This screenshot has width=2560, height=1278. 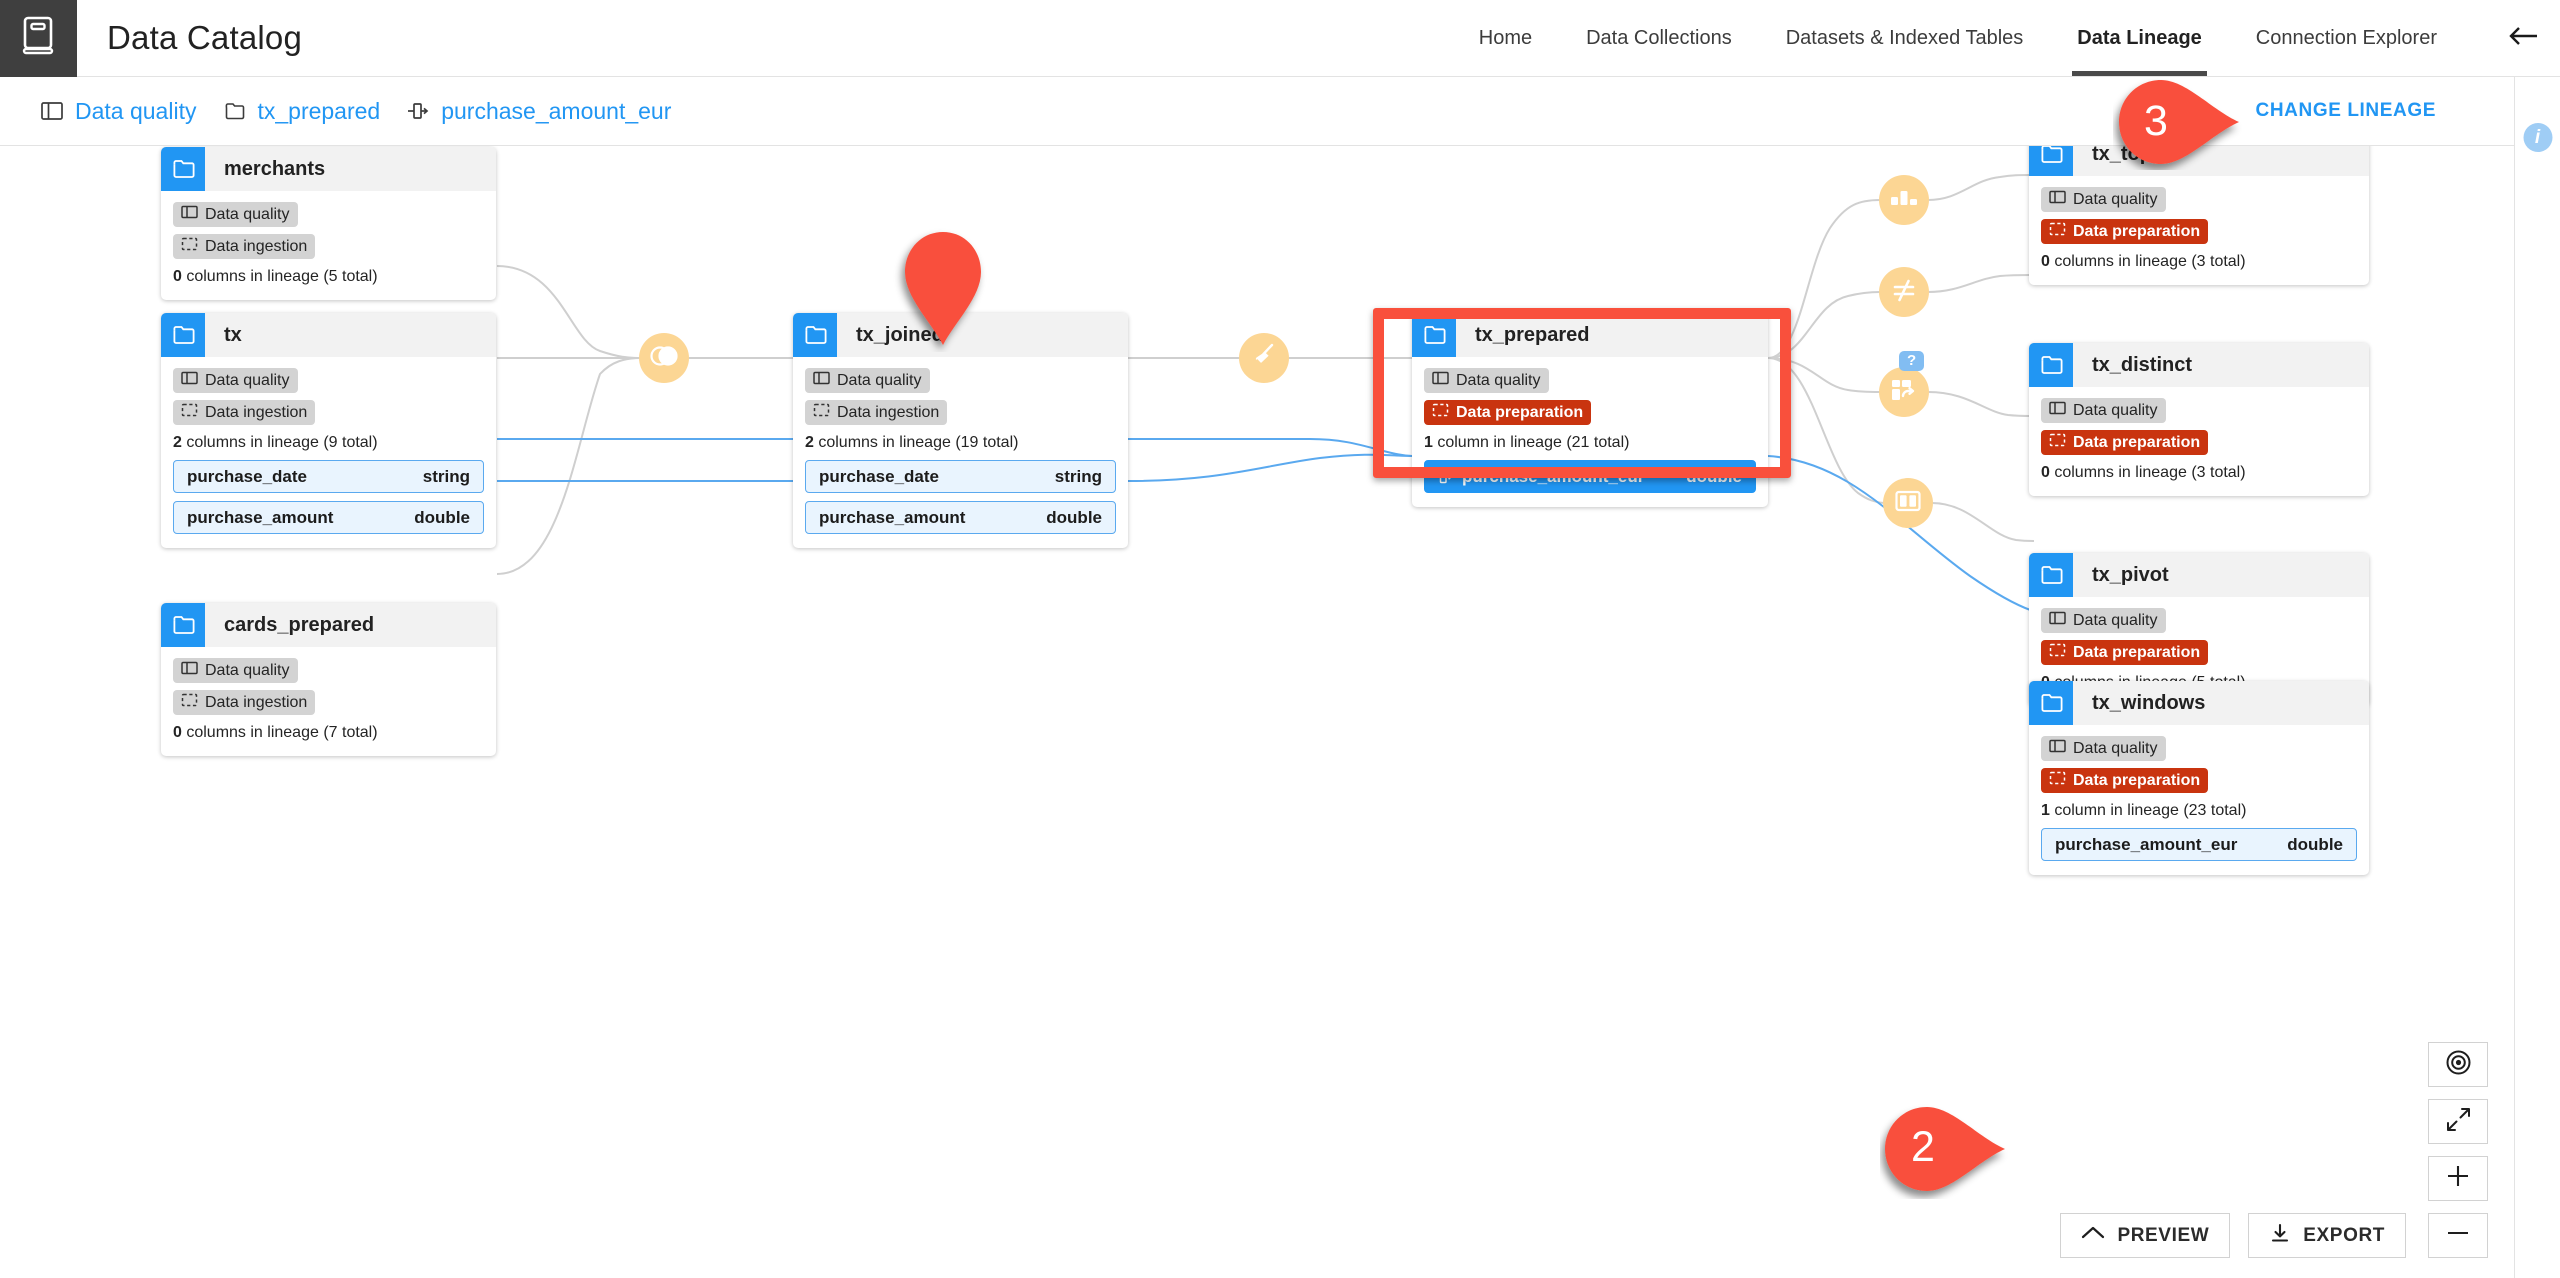 I want to click on arrow-left-icon, so click(x=2523, y=38).